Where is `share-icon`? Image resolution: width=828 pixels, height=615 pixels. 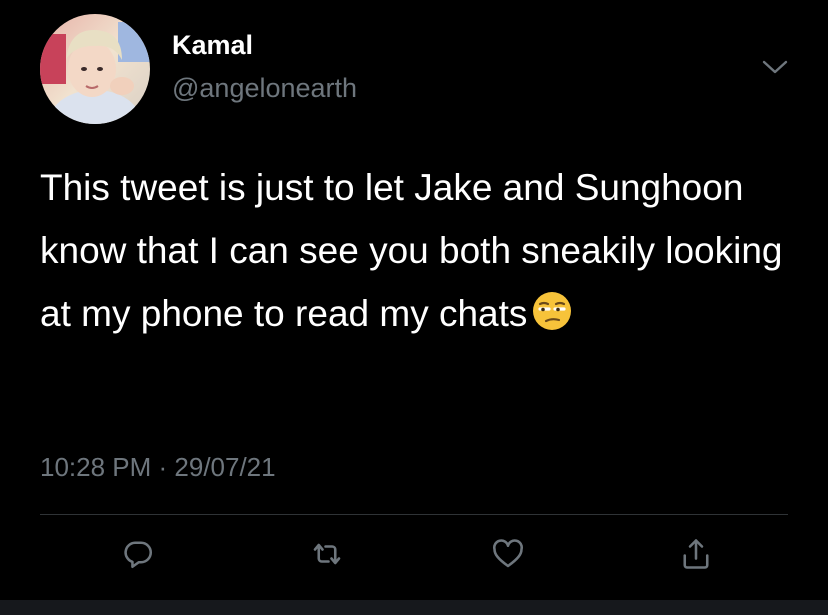
share-icon is located at coordinates (696, 556).